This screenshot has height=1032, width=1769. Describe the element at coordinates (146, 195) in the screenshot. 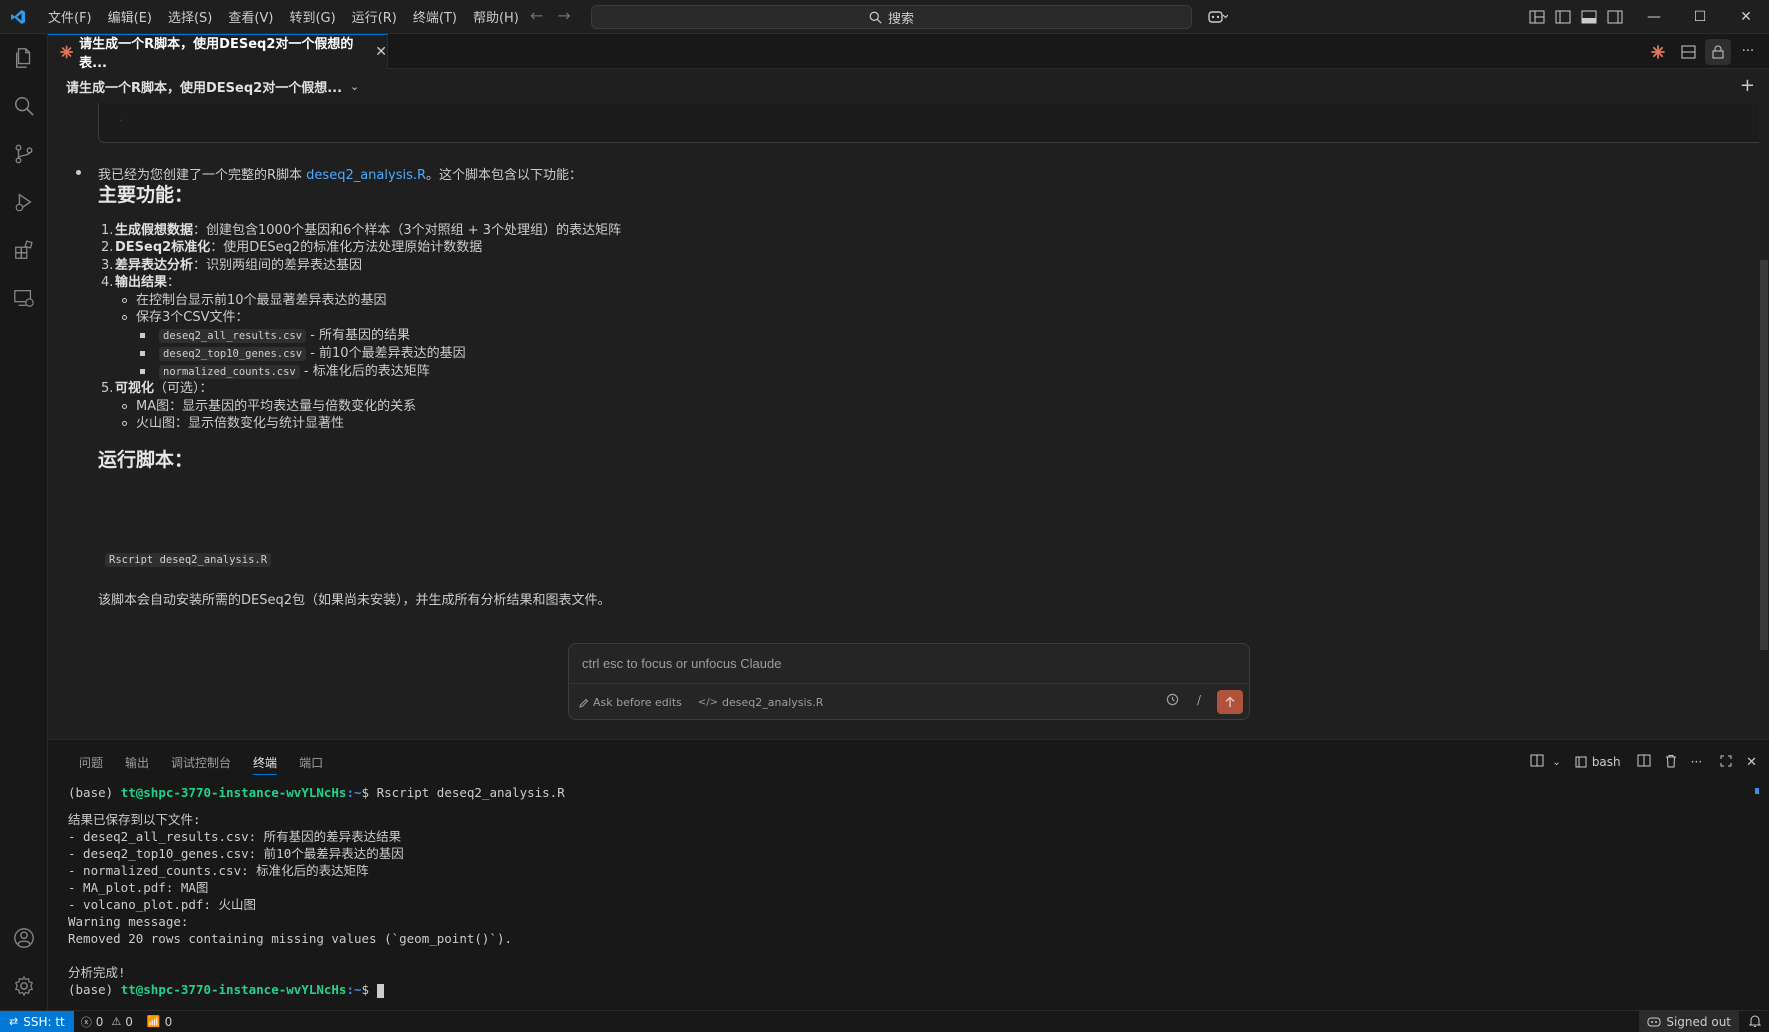

I see `heading-main-features: 主要功能：` at that location.